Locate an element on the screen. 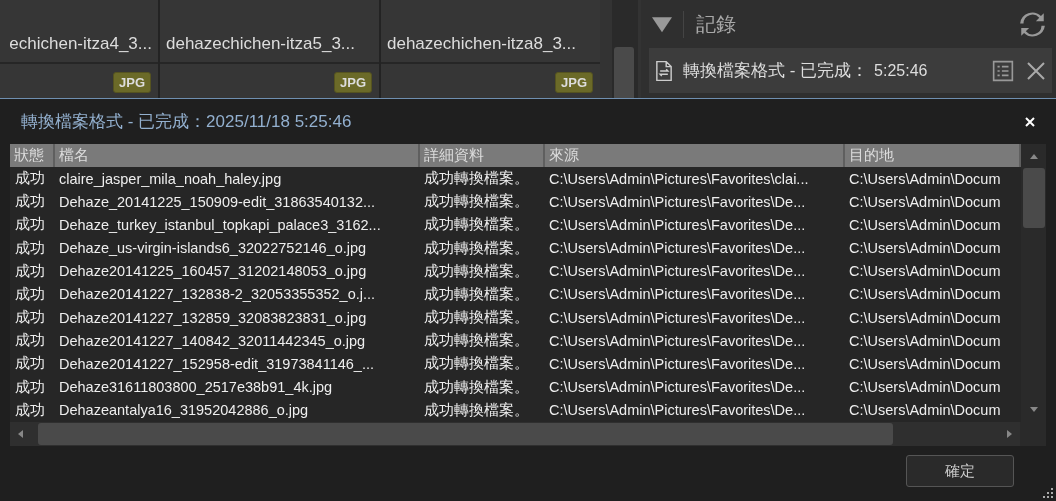 The height and width of the screenshot is (501, 1056). column-header: 狀態 is located at coordinates (32, 155).